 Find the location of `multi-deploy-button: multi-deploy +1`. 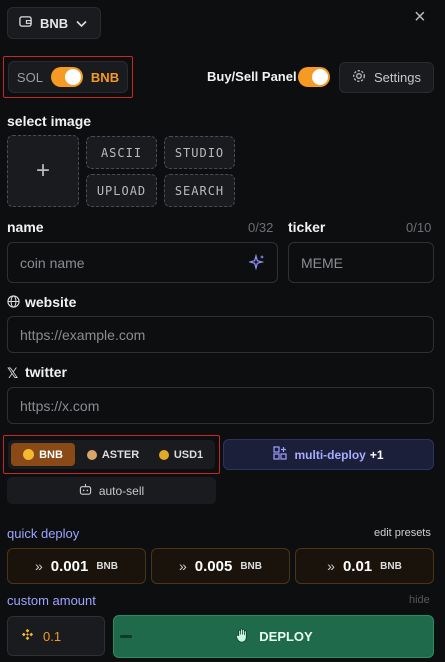

multi-deploy-button: multi-deploy +1 is located at coordinates (328, 454).